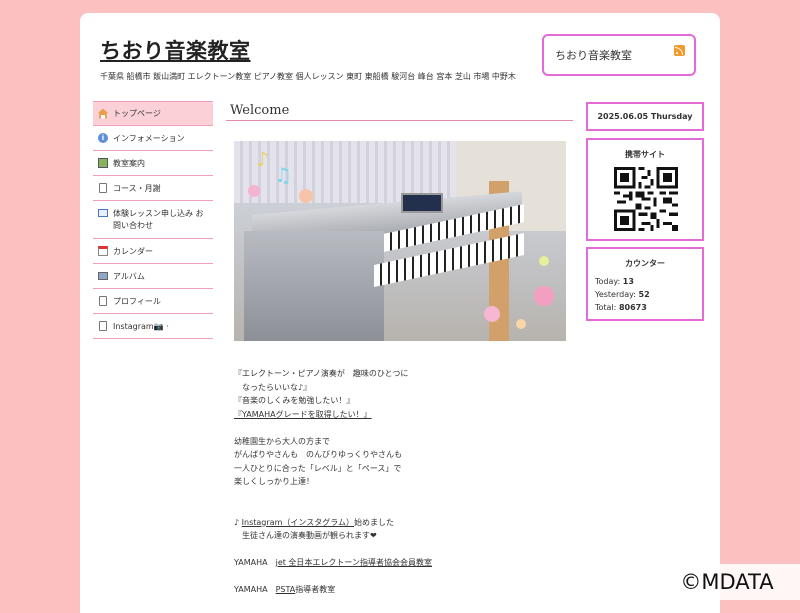 Image resolution: width=800 pixels, height=613 pixels. What do you see at coordinates (103, 113) in the screenshot?
I see `home-icon` at bounding box center [103, 113].